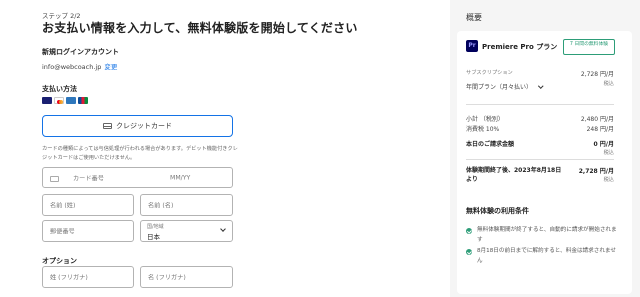 Image resolution: width=640 pixels, height=297 pixels. I want to click on account-email: info@webcoach.jp, so click(72, 67).